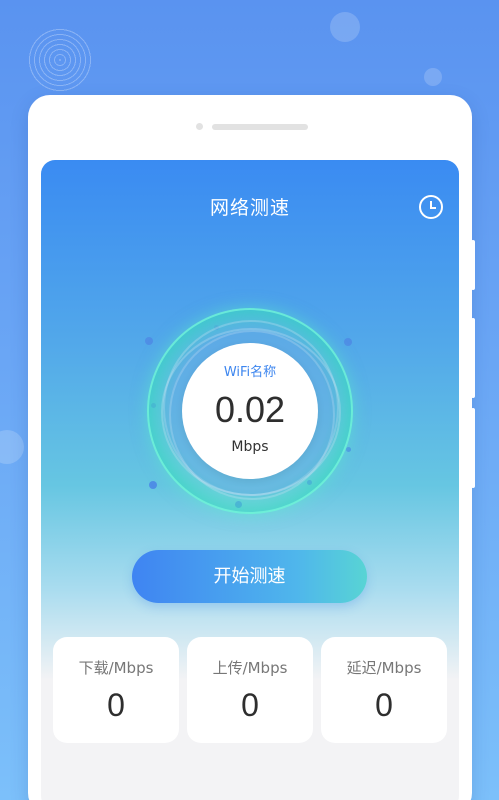 The image size is (499, 800). What do you see at coordinates (116, 705) in the screenshot?
I see `download-value: 0` at bounding box center [116, 705].